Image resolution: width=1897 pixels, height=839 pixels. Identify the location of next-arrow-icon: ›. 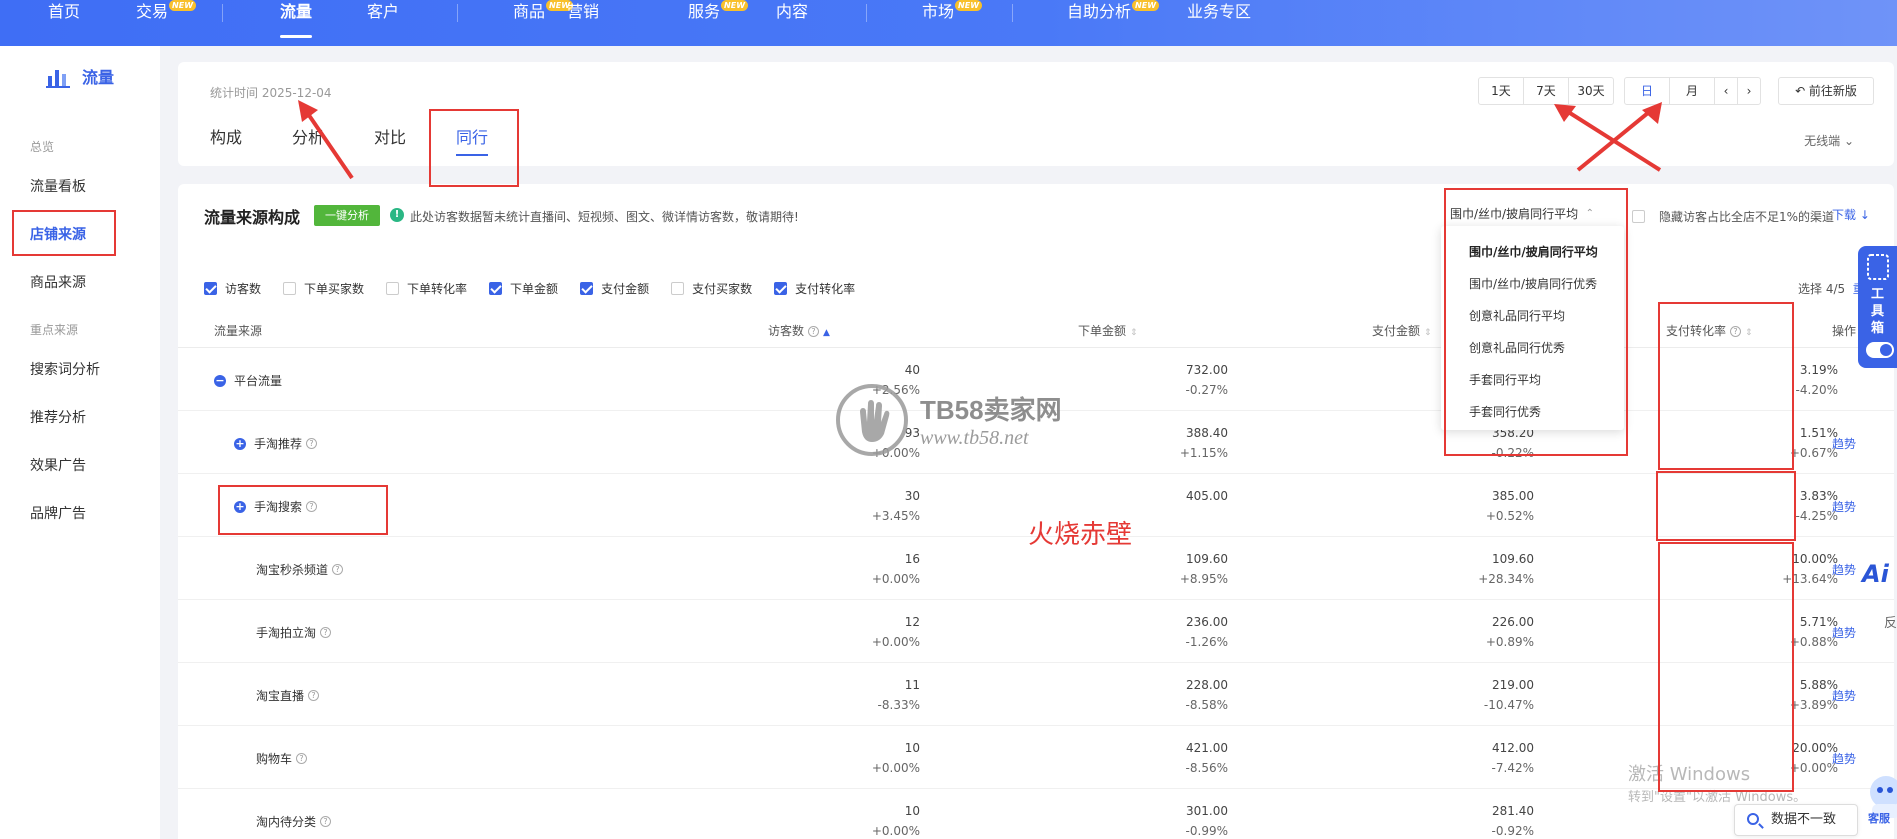
(1749, 91).